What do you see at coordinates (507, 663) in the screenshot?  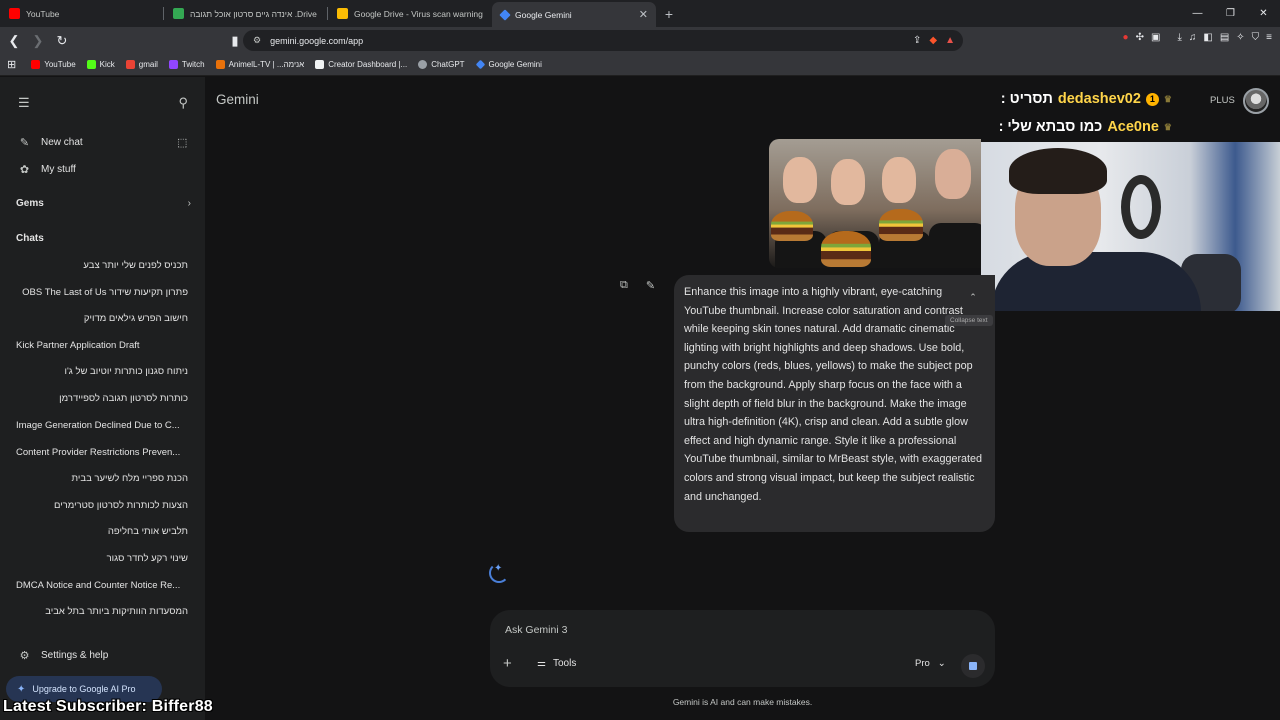 I see `add-attachment-icon: +` at bounding box center [507, 663].